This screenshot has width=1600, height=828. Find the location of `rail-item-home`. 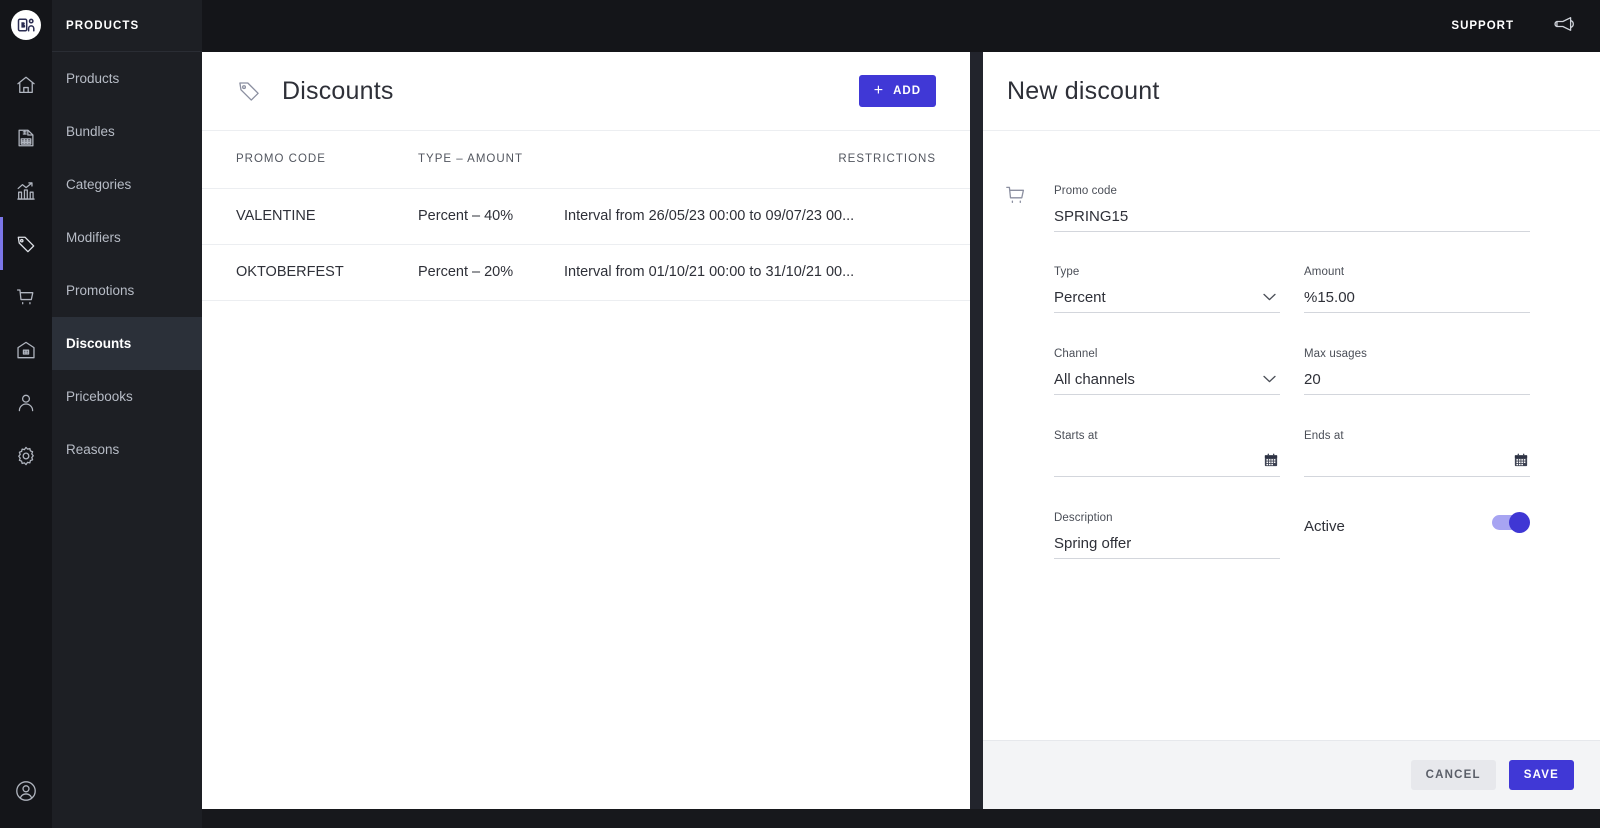

rail-item-home is located at coordinates (26, 84).